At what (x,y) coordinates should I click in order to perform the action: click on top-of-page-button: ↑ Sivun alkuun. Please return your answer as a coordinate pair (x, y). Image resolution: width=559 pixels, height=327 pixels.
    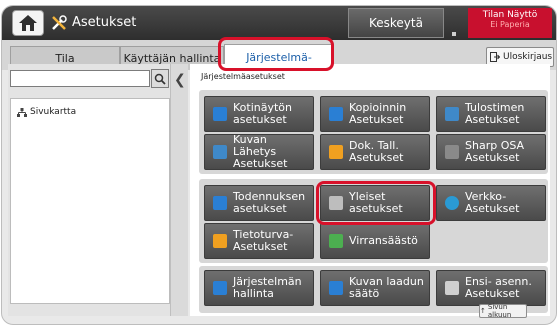
    Looking at the image, I should click on (503, 311).